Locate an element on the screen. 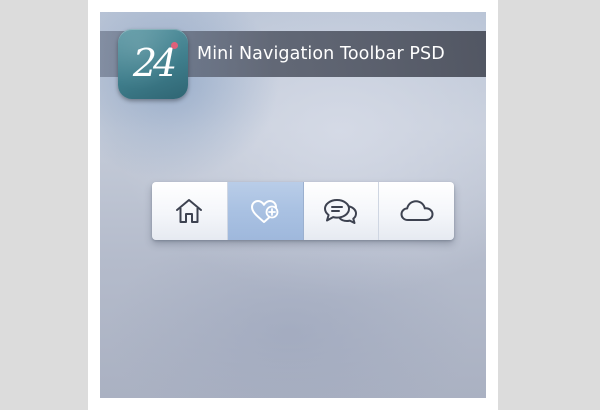 The image size is (600, 410). logo-24: 24 is located at coordinates (153, 64).